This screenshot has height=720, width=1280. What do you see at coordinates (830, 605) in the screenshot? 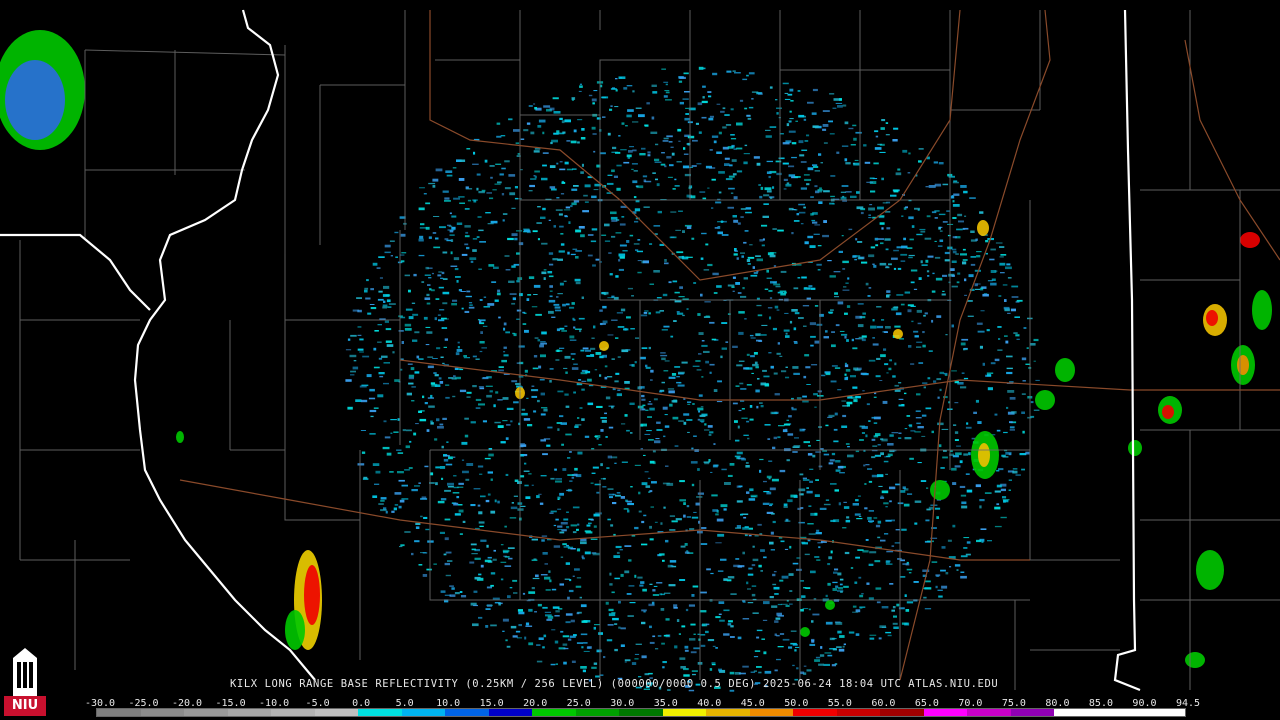
I see `storm-cell` at bounding box center [830, 605].